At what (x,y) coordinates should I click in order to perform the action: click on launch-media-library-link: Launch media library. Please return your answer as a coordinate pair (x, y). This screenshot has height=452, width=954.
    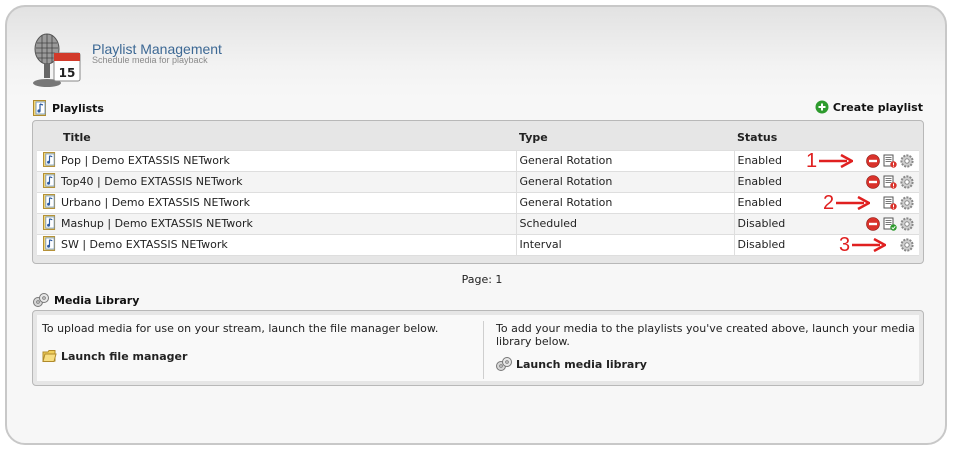
    Looking at the image, I should click on (706, 364).